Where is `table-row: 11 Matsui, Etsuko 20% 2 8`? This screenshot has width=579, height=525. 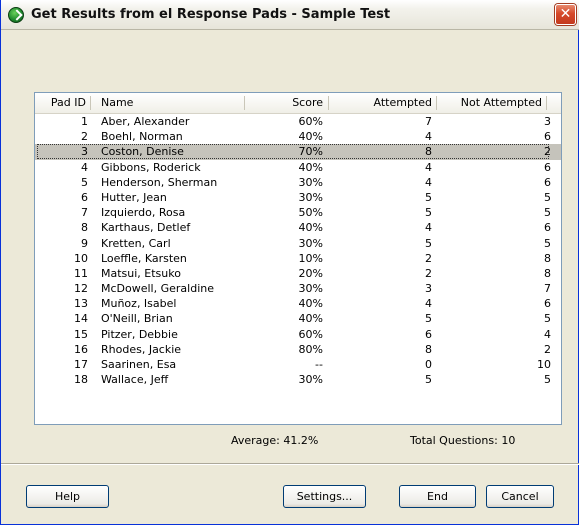
table-row: 11 Matsui, Etsuko 20% 2 8 is located at coordinates (298, 273).